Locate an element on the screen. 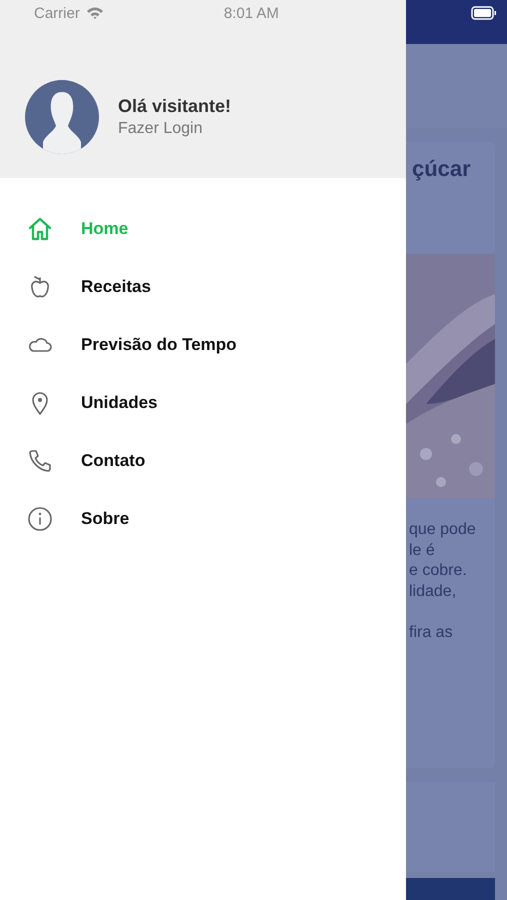  info-icon is located at coordinates (40, 519).